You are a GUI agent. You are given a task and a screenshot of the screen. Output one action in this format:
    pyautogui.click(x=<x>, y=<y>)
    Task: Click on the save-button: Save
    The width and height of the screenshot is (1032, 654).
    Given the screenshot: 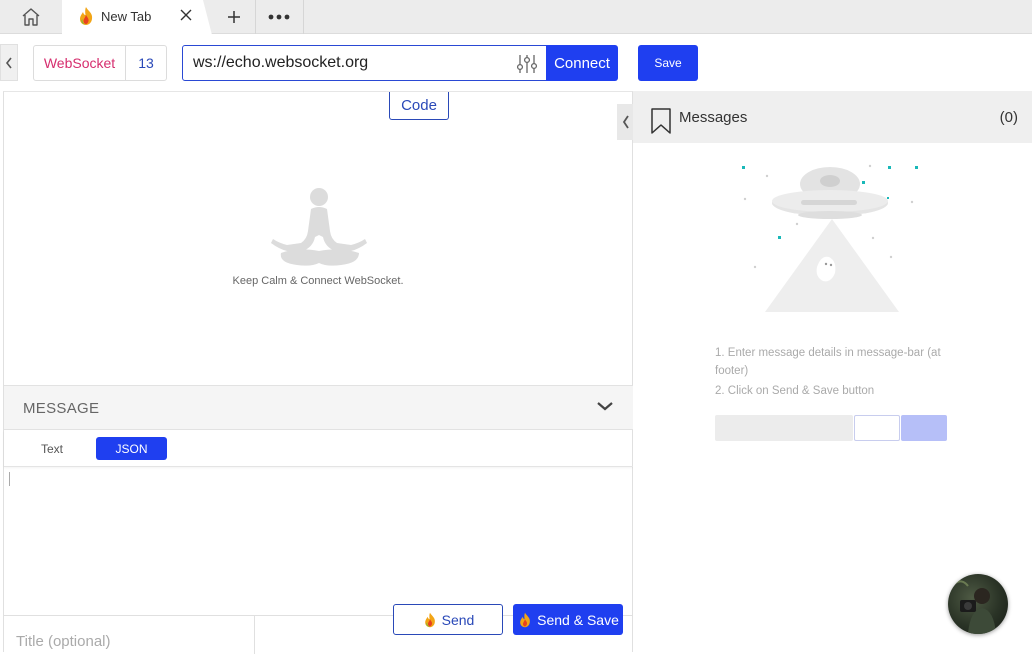 What is the action you would take?
    pyautogui.click(x=668, y=63)
    